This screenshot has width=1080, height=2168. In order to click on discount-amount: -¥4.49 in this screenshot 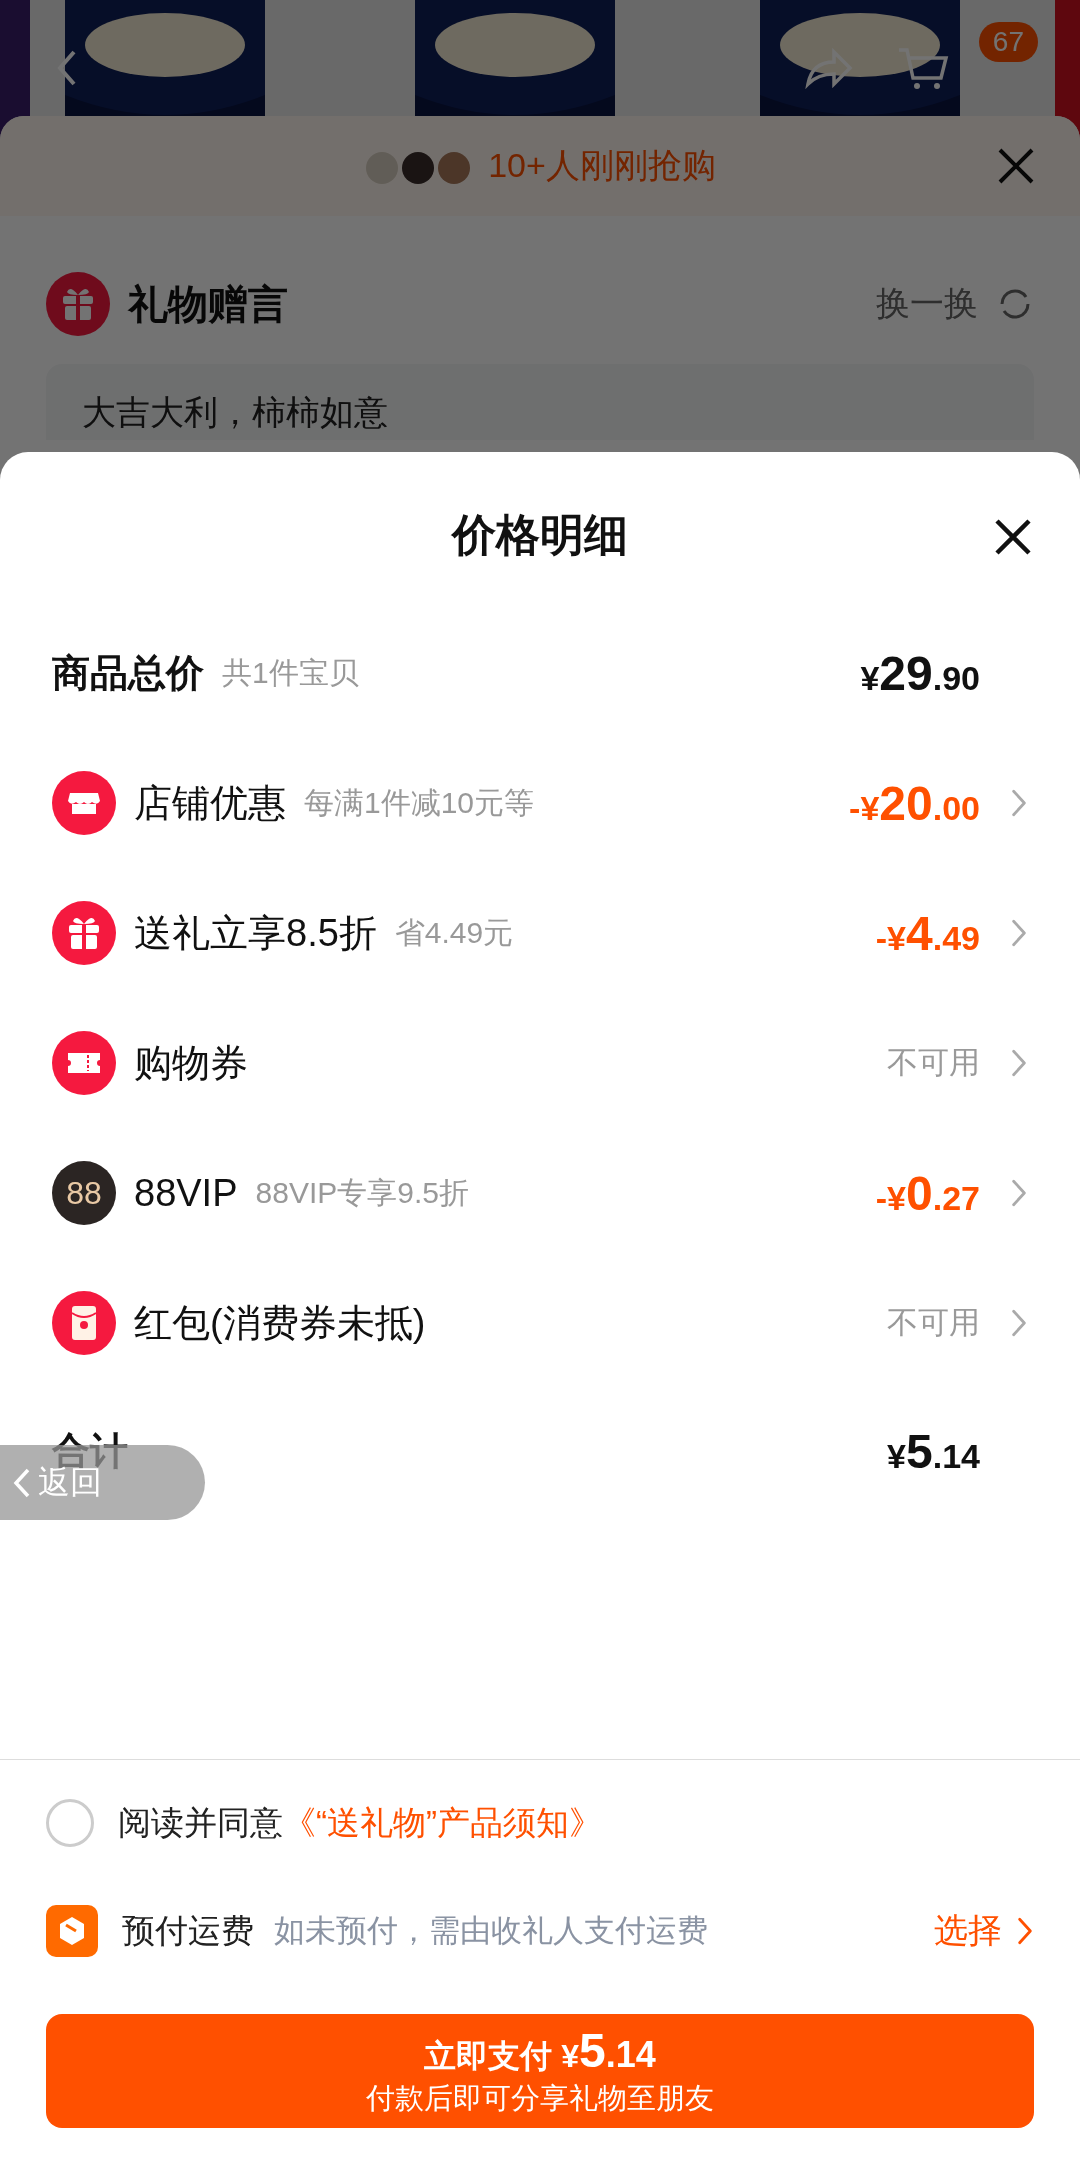, I will do `click(927, 933)`.